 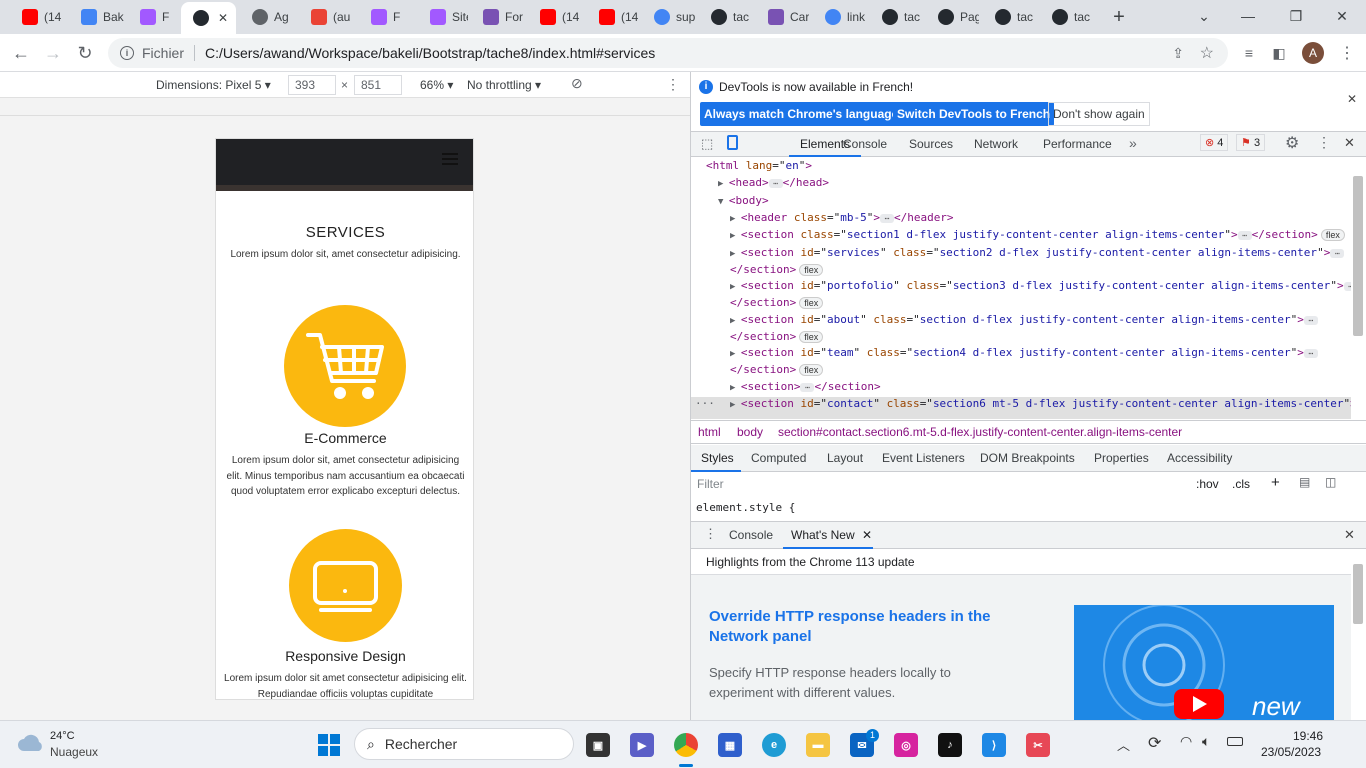 I want to click on switch-french-button: Switch DevTools to French, so click(x=974, y=114).